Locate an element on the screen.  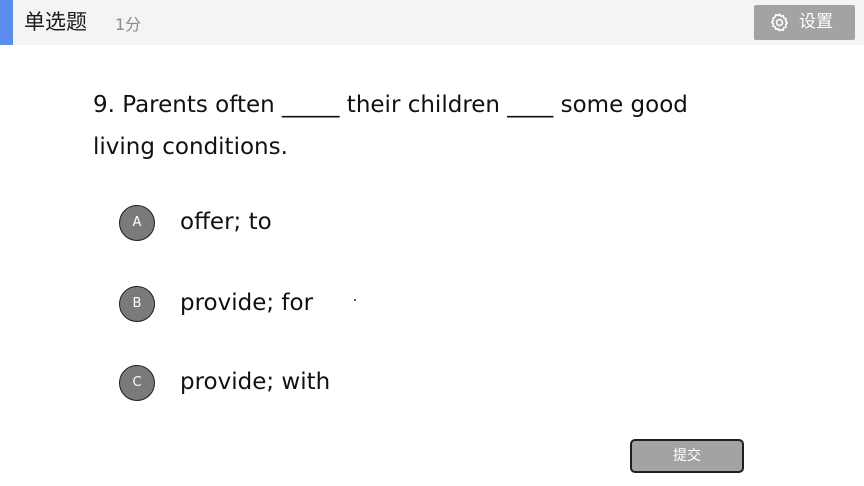
option-c: C provide; with is located at coordinates (319, 382).